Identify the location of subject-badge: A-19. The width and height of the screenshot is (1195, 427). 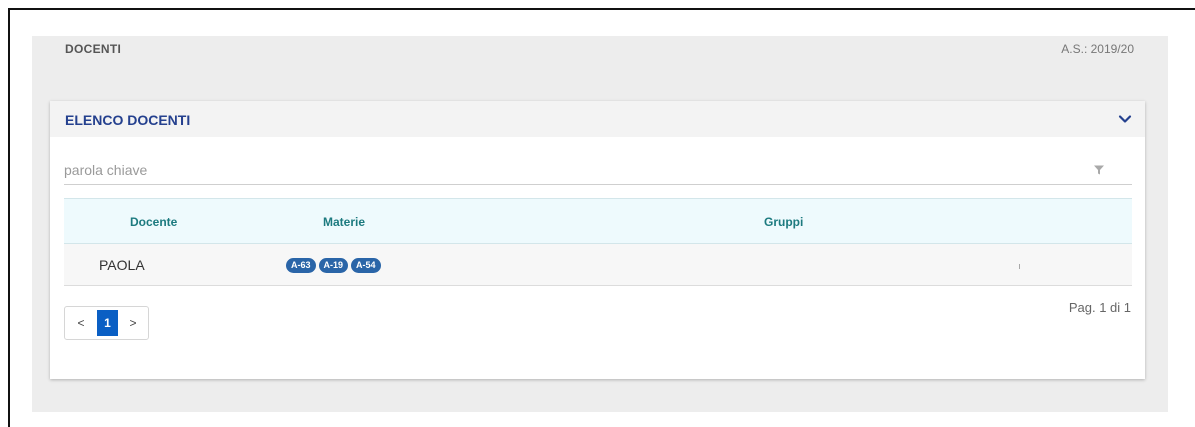
(333, 265).